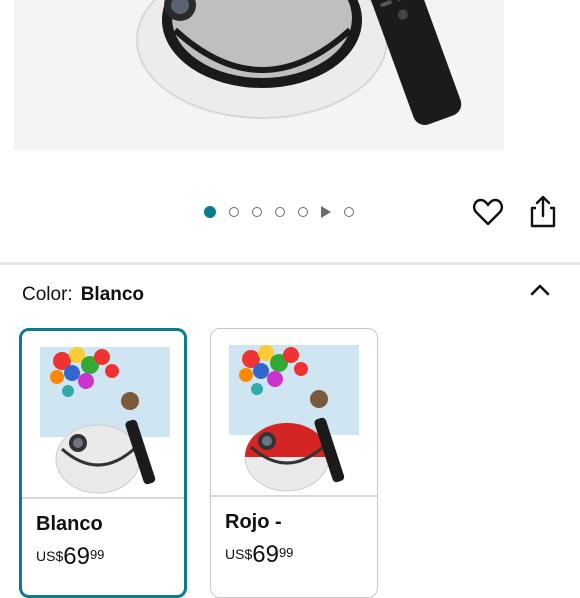  Describe the element at coordinates (540, 290) in the screenshot. I see `chevron-up-icon` at that location.